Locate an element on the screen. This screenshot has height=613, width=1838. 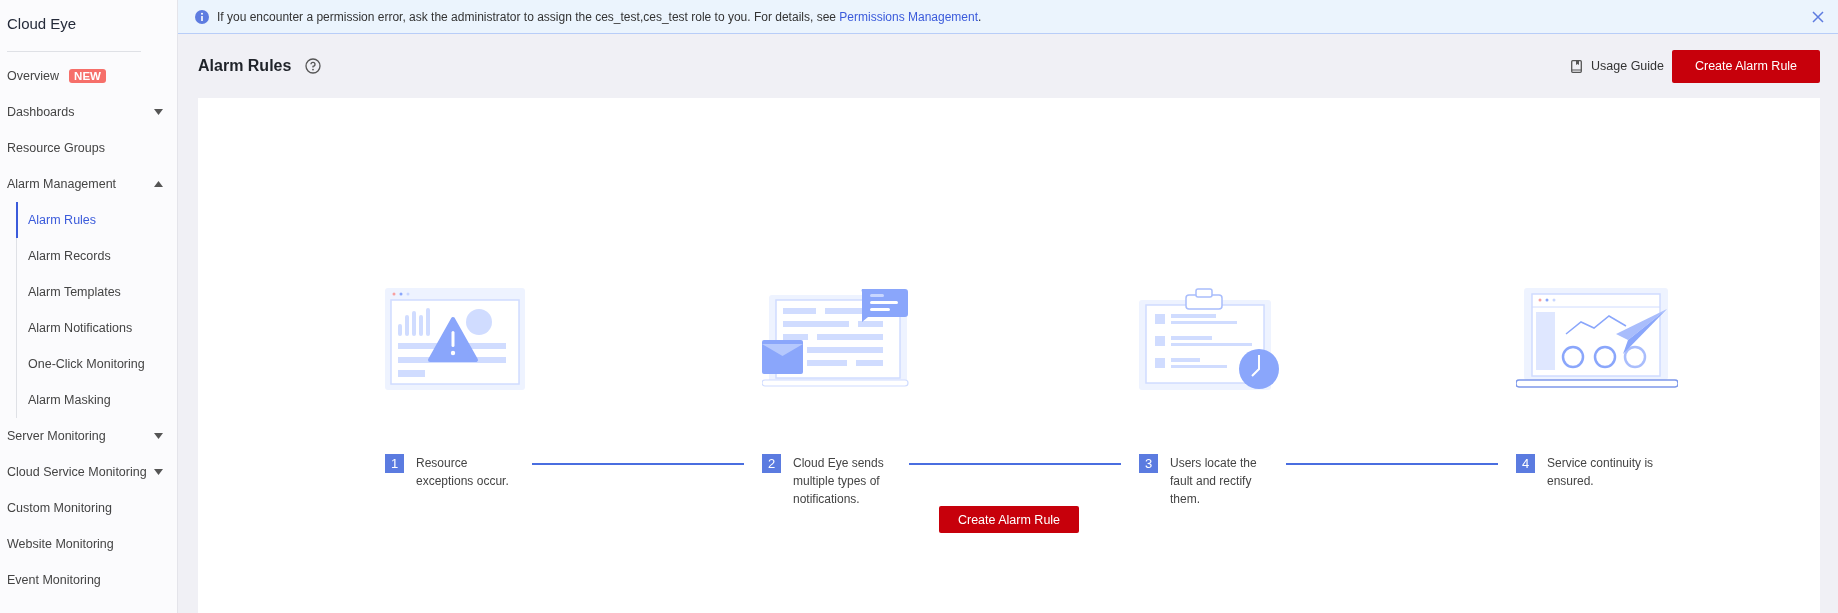
info-icon is located at coordinates (202, 16).